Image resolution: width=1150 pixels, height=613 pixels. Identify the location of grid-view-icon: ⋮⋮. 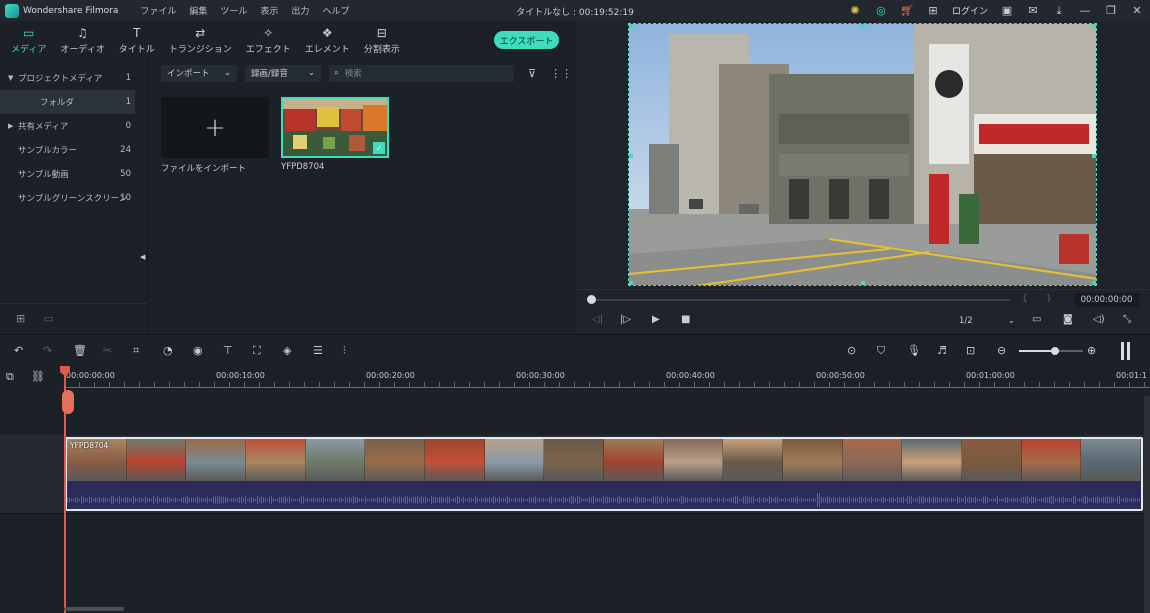
(561, 73).